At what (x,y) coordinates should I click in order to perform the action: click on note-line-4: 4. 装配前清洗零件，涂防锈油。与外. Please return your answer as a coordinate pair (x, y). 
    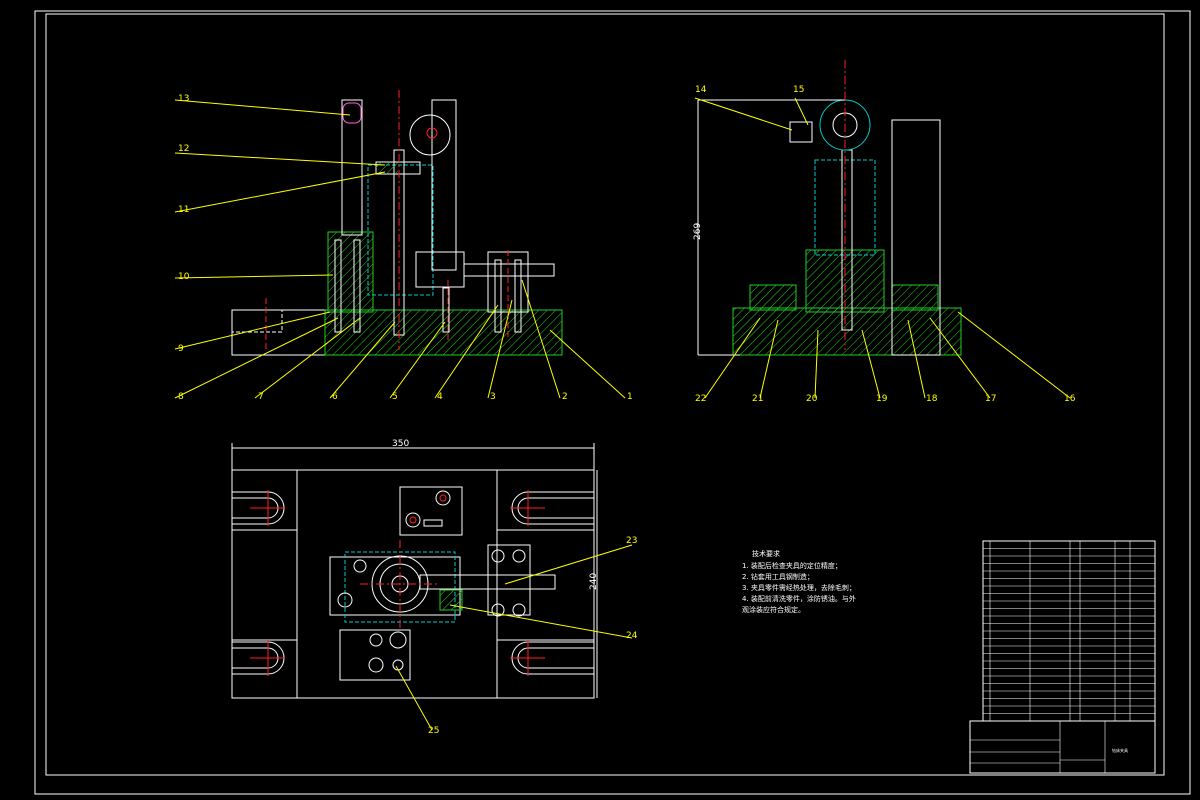
    Looking at the image, I should click on (799, 598).